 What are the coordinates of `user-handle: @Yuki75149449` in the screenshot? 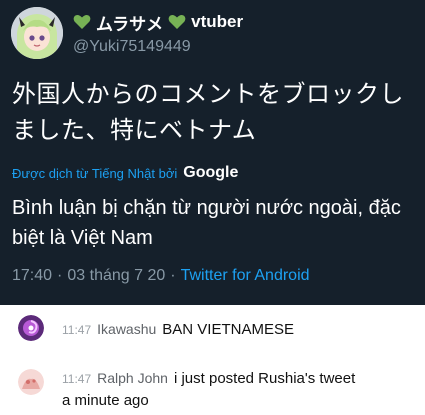 It's located at (132, 47).